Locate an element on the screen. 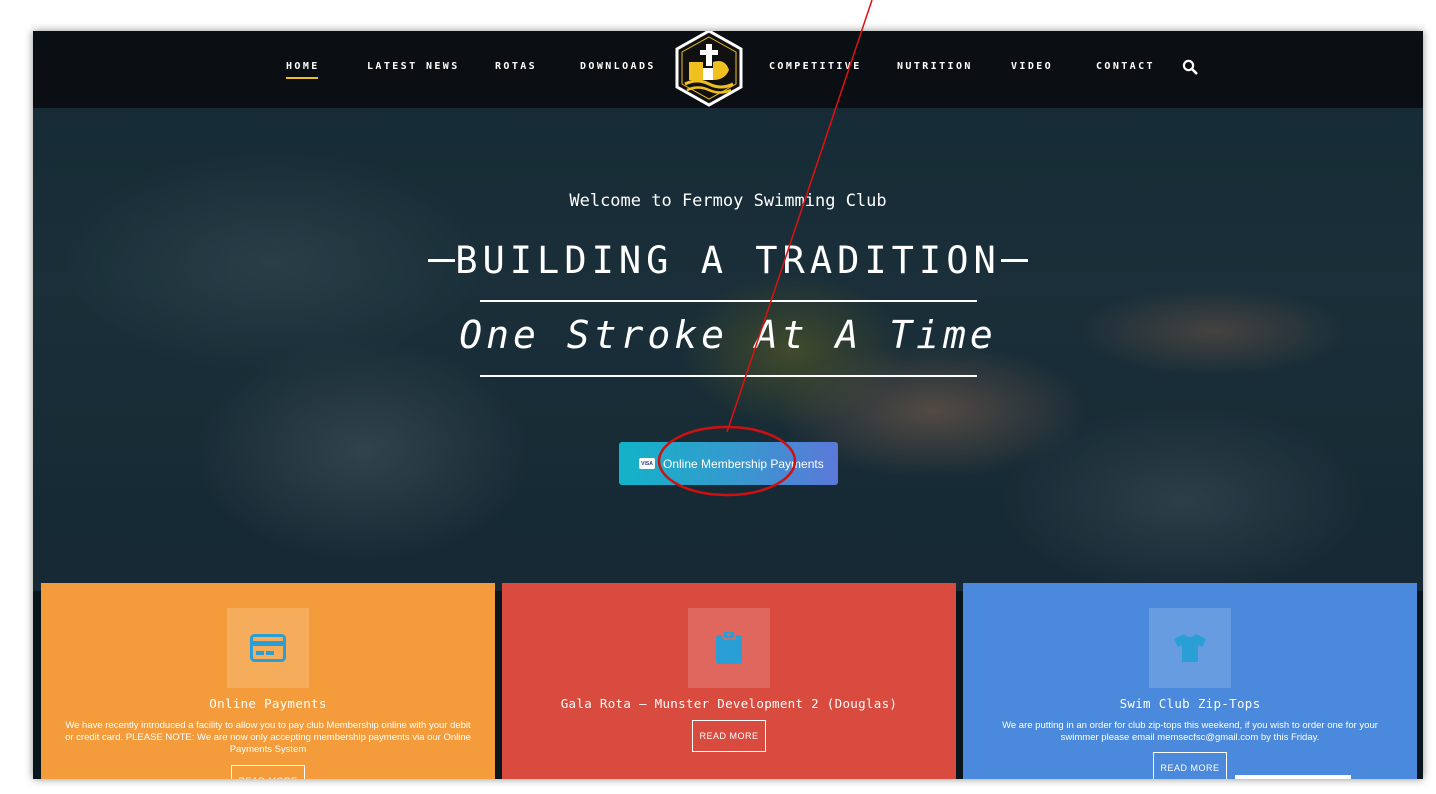 This screenshot has width=1436, height=794. headline-dash-right is located at coordinates (1014, 260).